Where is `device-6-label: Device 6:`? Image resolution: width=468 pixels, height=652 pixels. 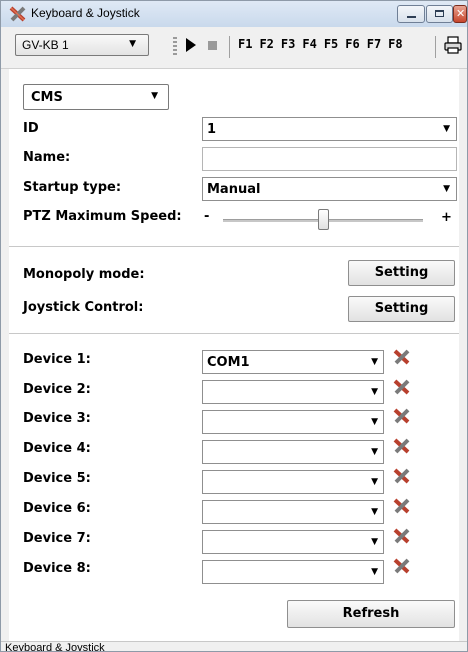
device-6-label: Device 6: is located at coordinates (57, 508).